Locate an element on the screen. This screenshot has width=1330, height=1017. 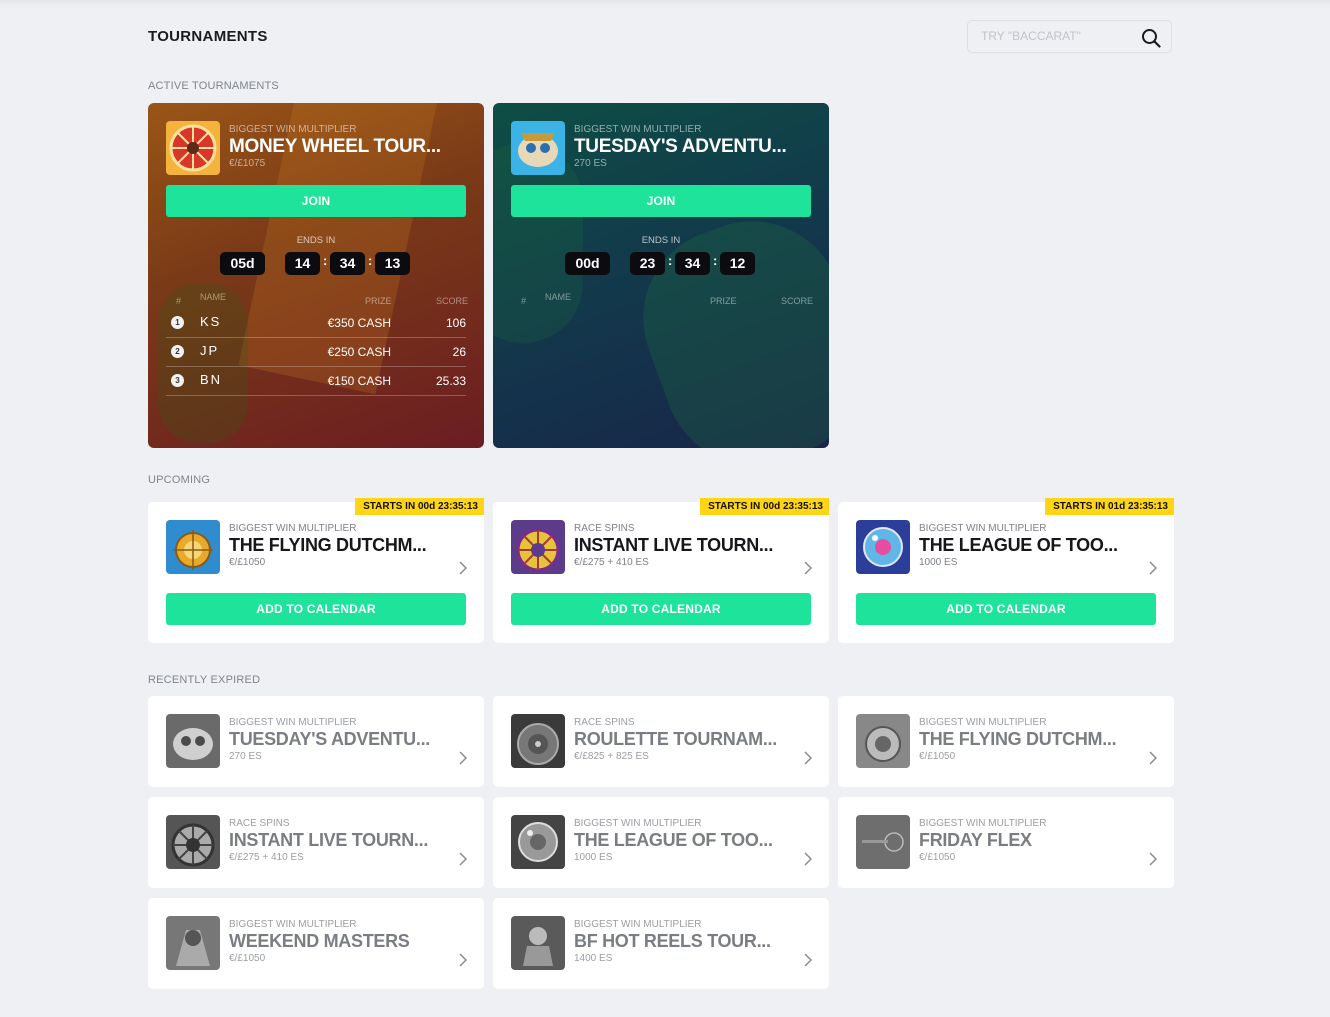
player-score: 25.33 is located at coordinates (450, 381).